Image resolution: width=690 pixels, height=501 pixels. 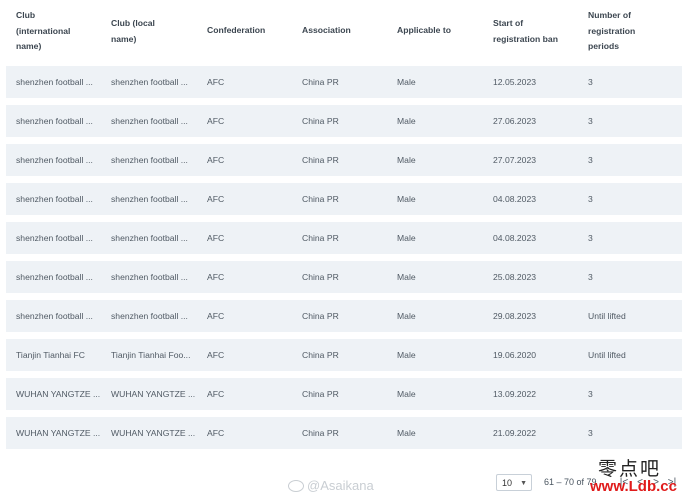 I want to click on cell-club-international: Tianjin Tianhai FC, so click(x=50, y=355).